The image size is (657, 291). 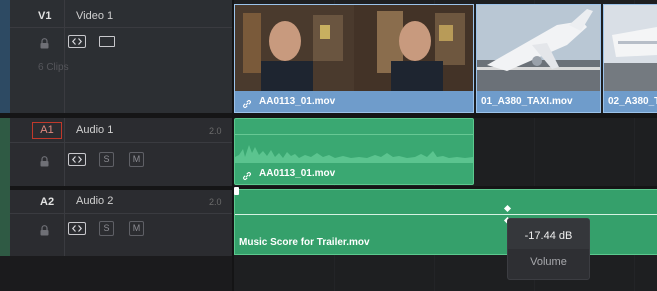 I want to click on clip-name: 02_A380_T, so click(x=632, y=101).